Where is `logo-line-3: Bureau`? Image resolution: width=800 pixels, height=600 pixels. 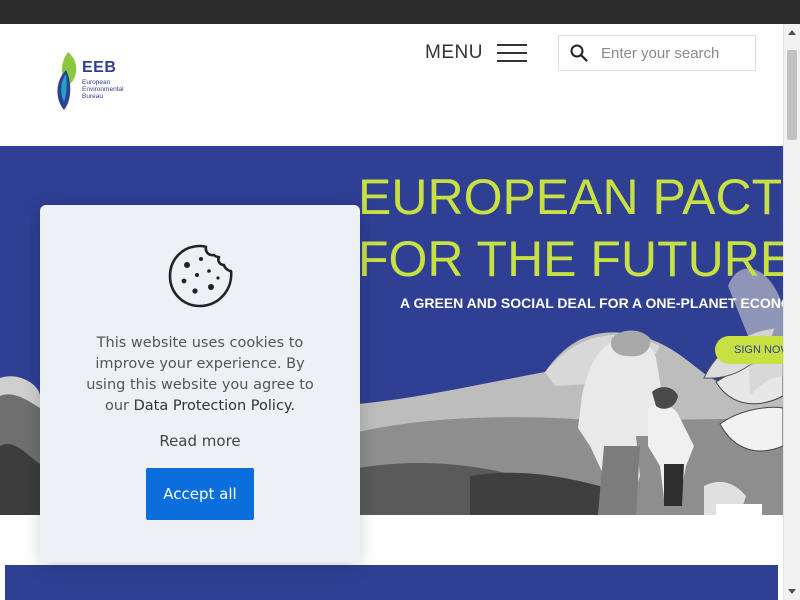
logo-line-3: Bureau is located at coordinates (92, 96).